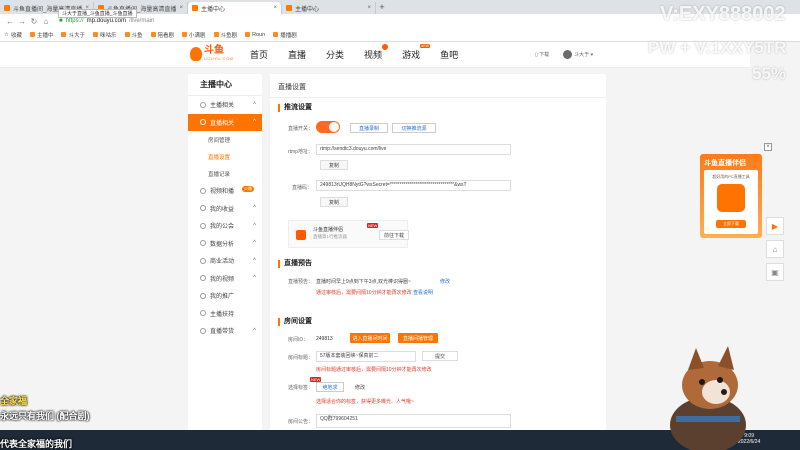  I want to click on bookmark-item: 咪咕乐, so click(104, 35).